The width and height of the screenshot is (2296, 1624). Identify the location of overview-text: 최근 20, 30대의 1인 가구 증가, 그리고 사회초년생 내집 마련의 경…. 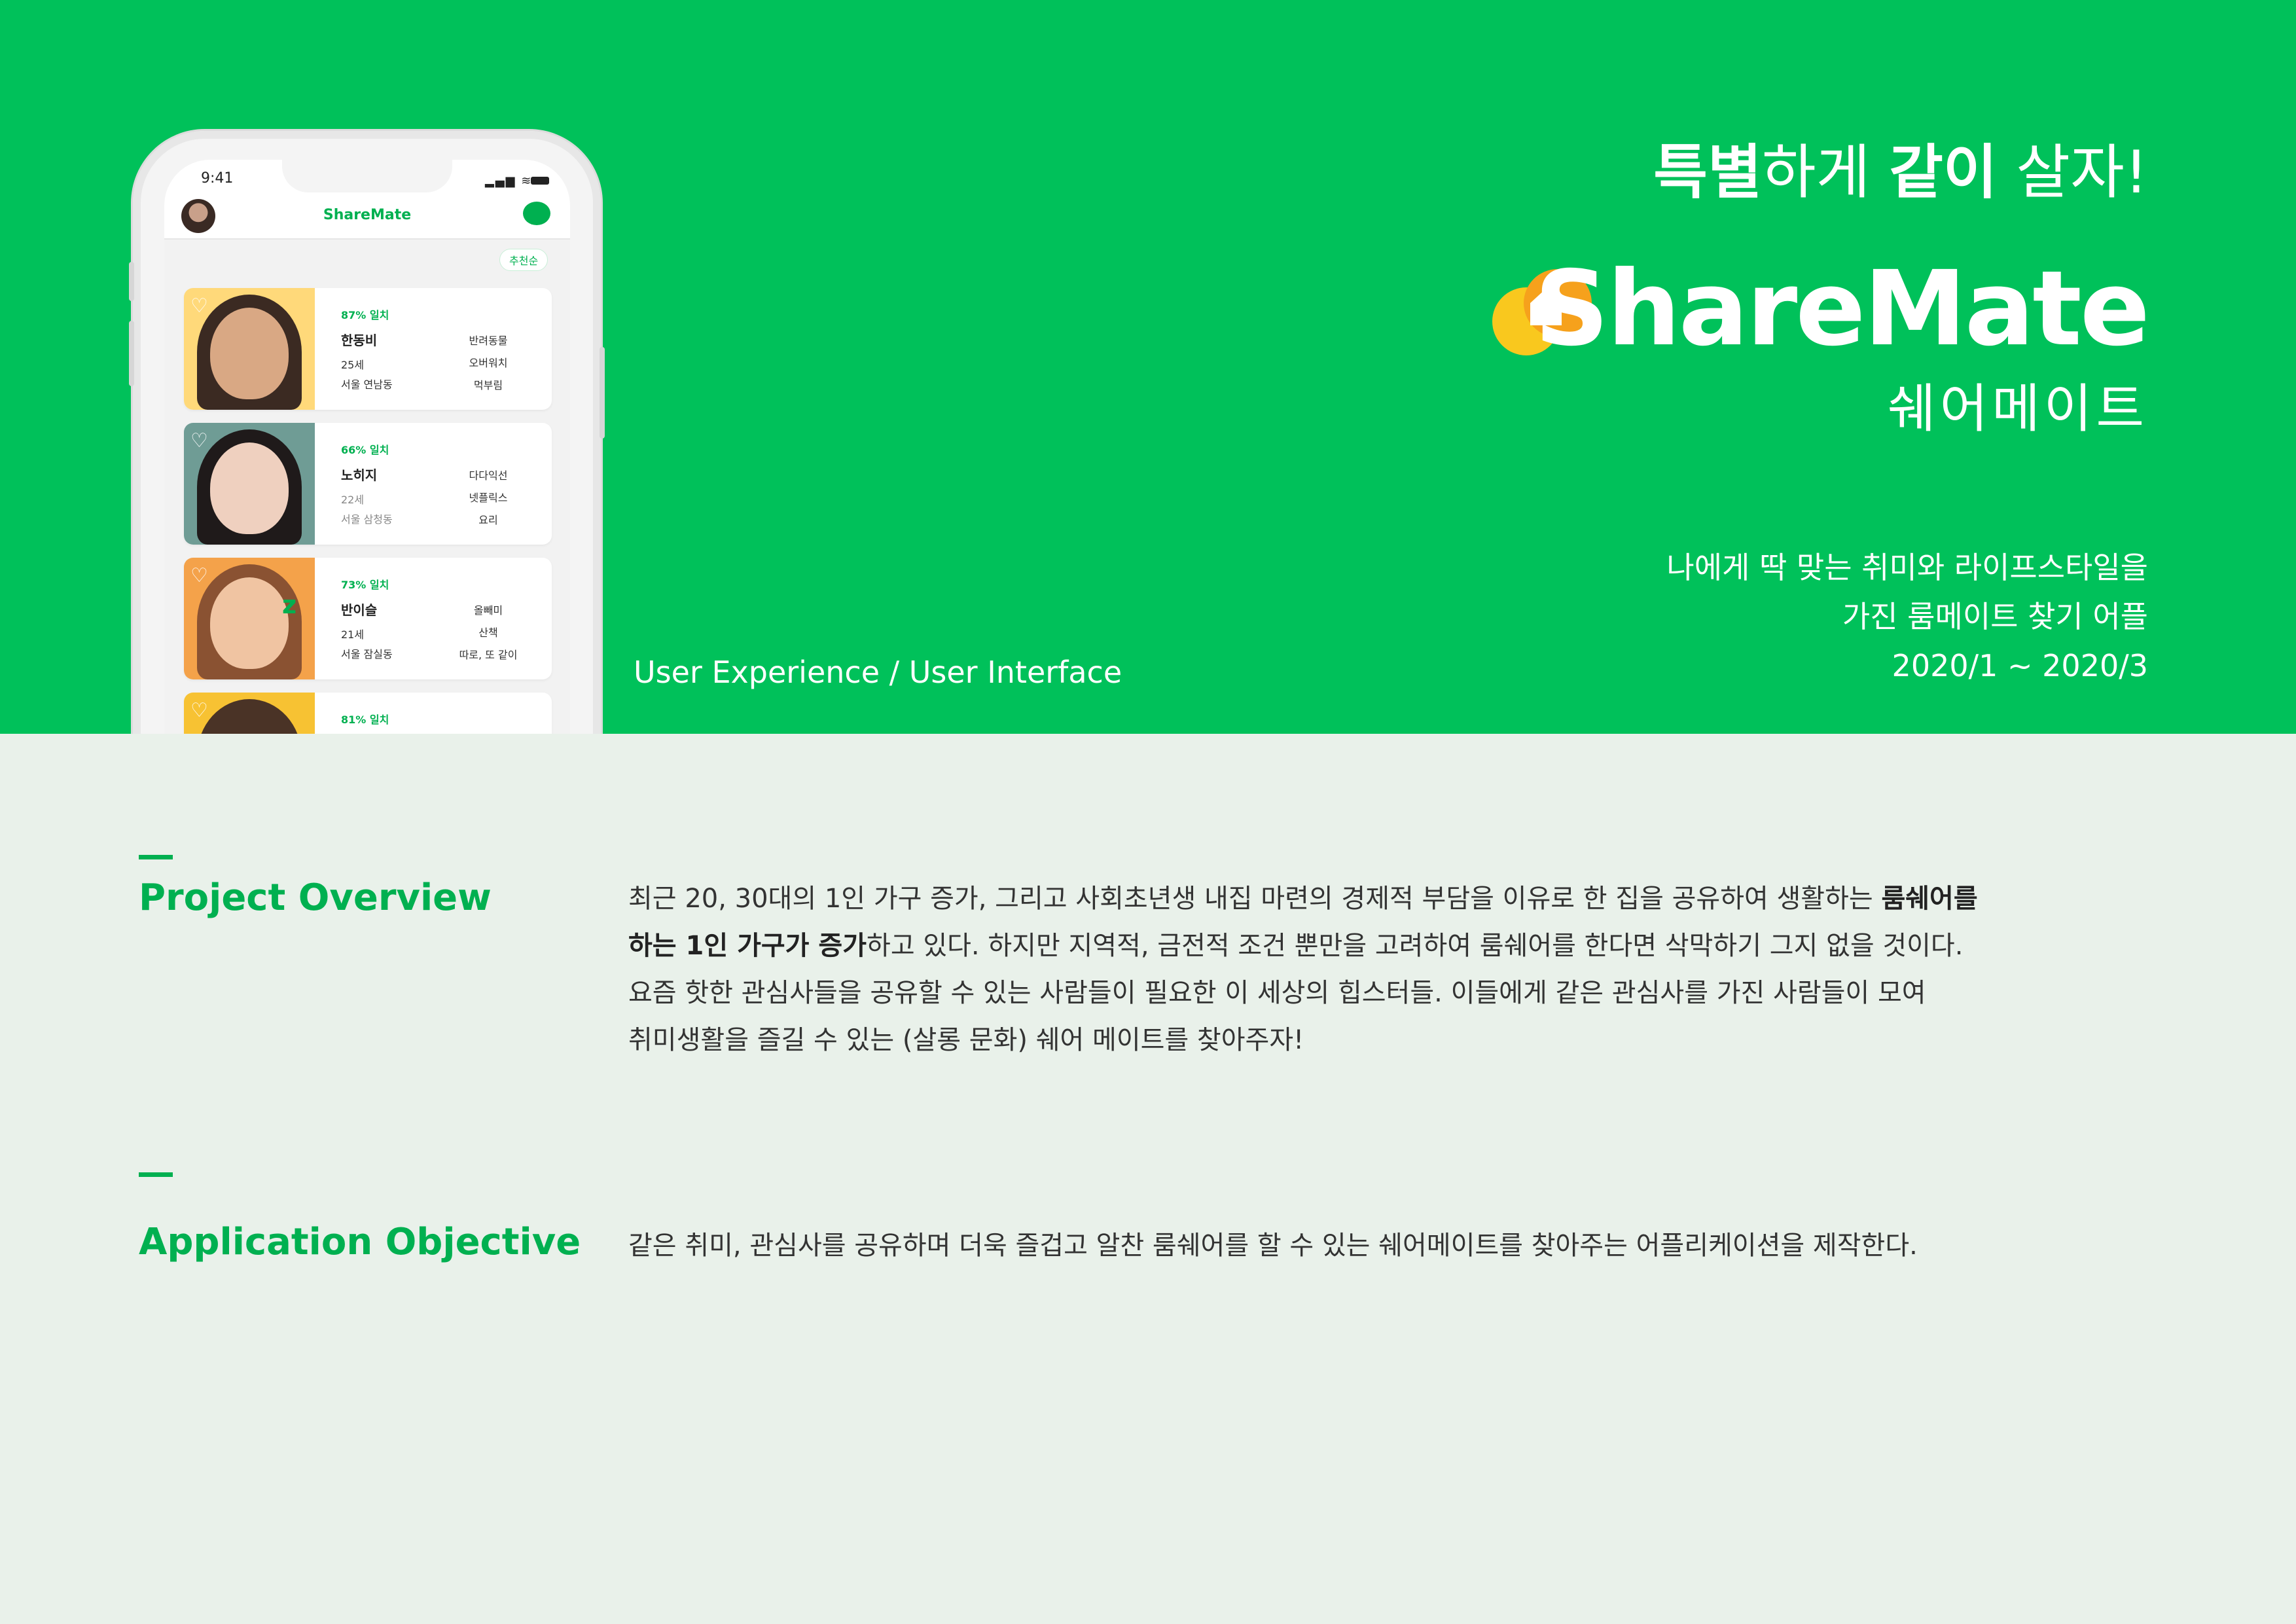
(1255, 899).